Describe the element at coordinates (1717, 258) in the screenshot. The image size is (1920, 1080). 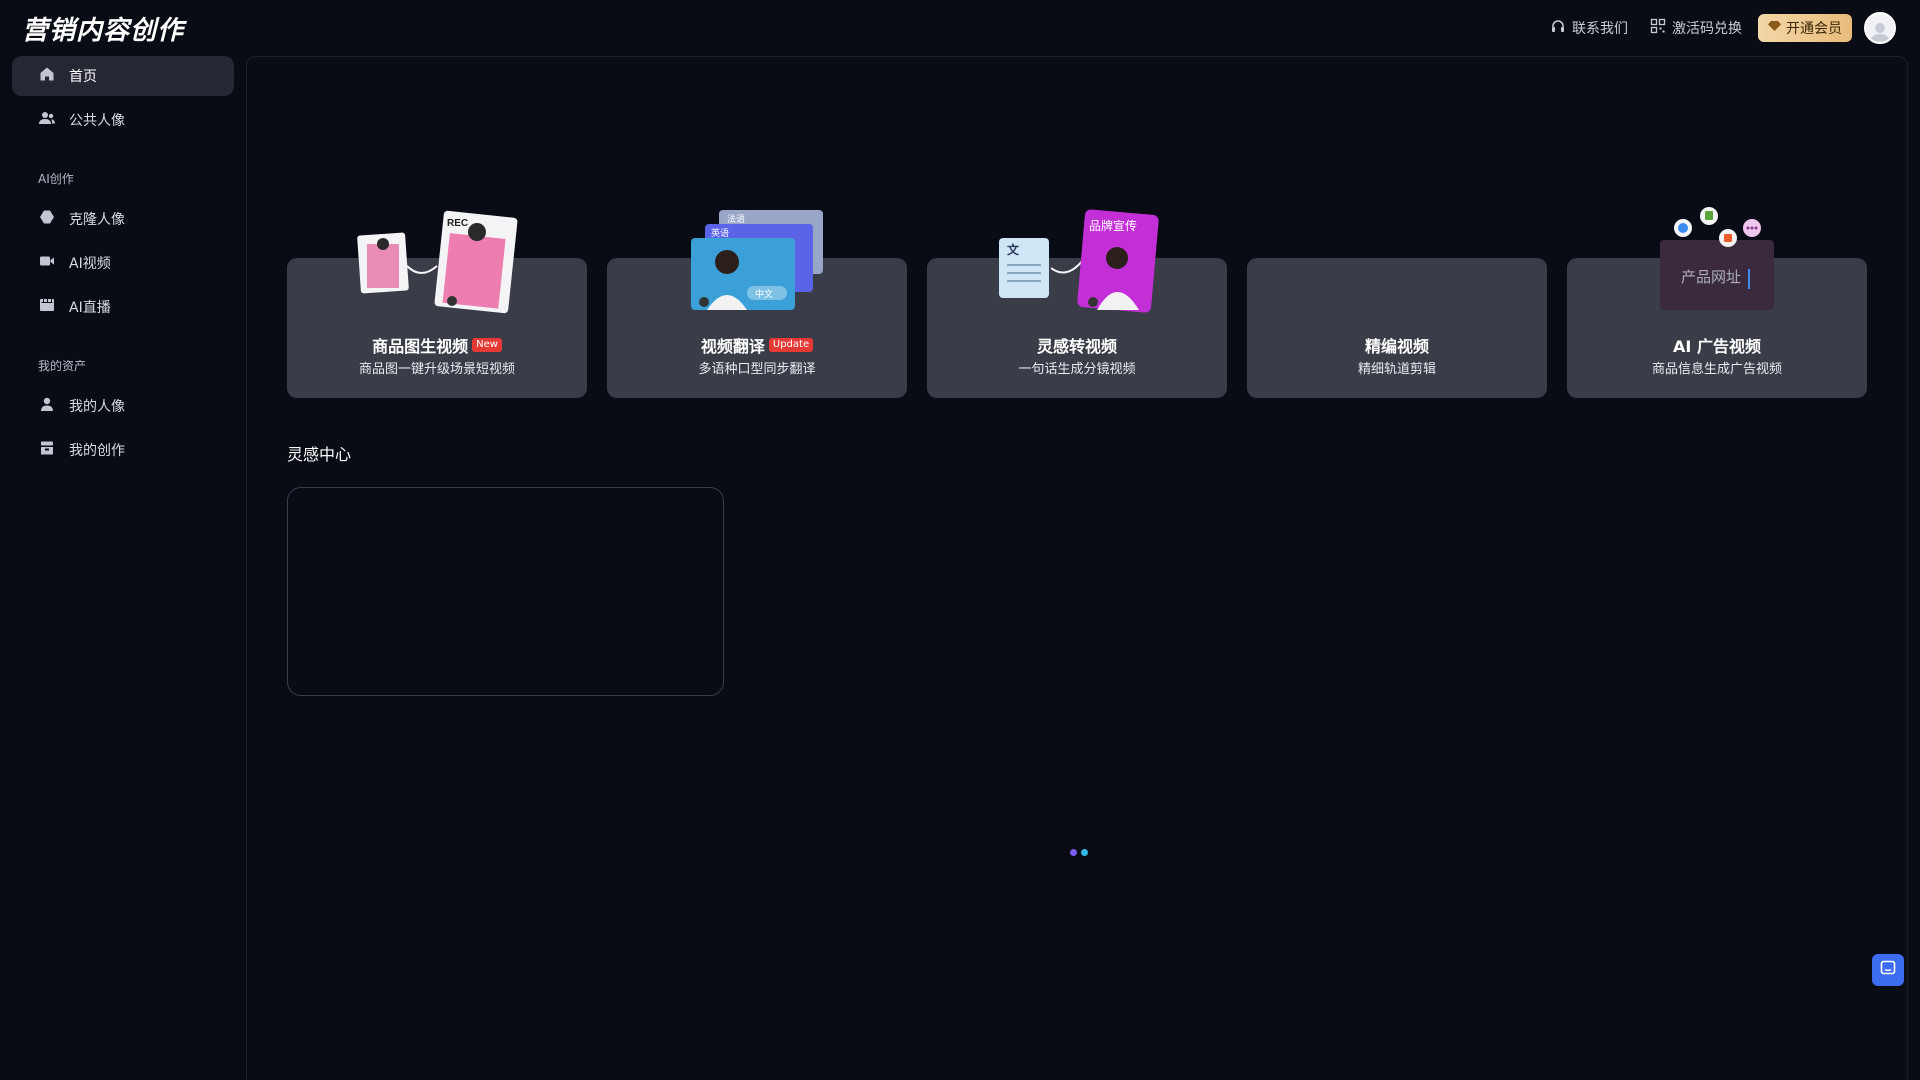
I see `ai-ad-video-illustration: 产品网址` at that location.